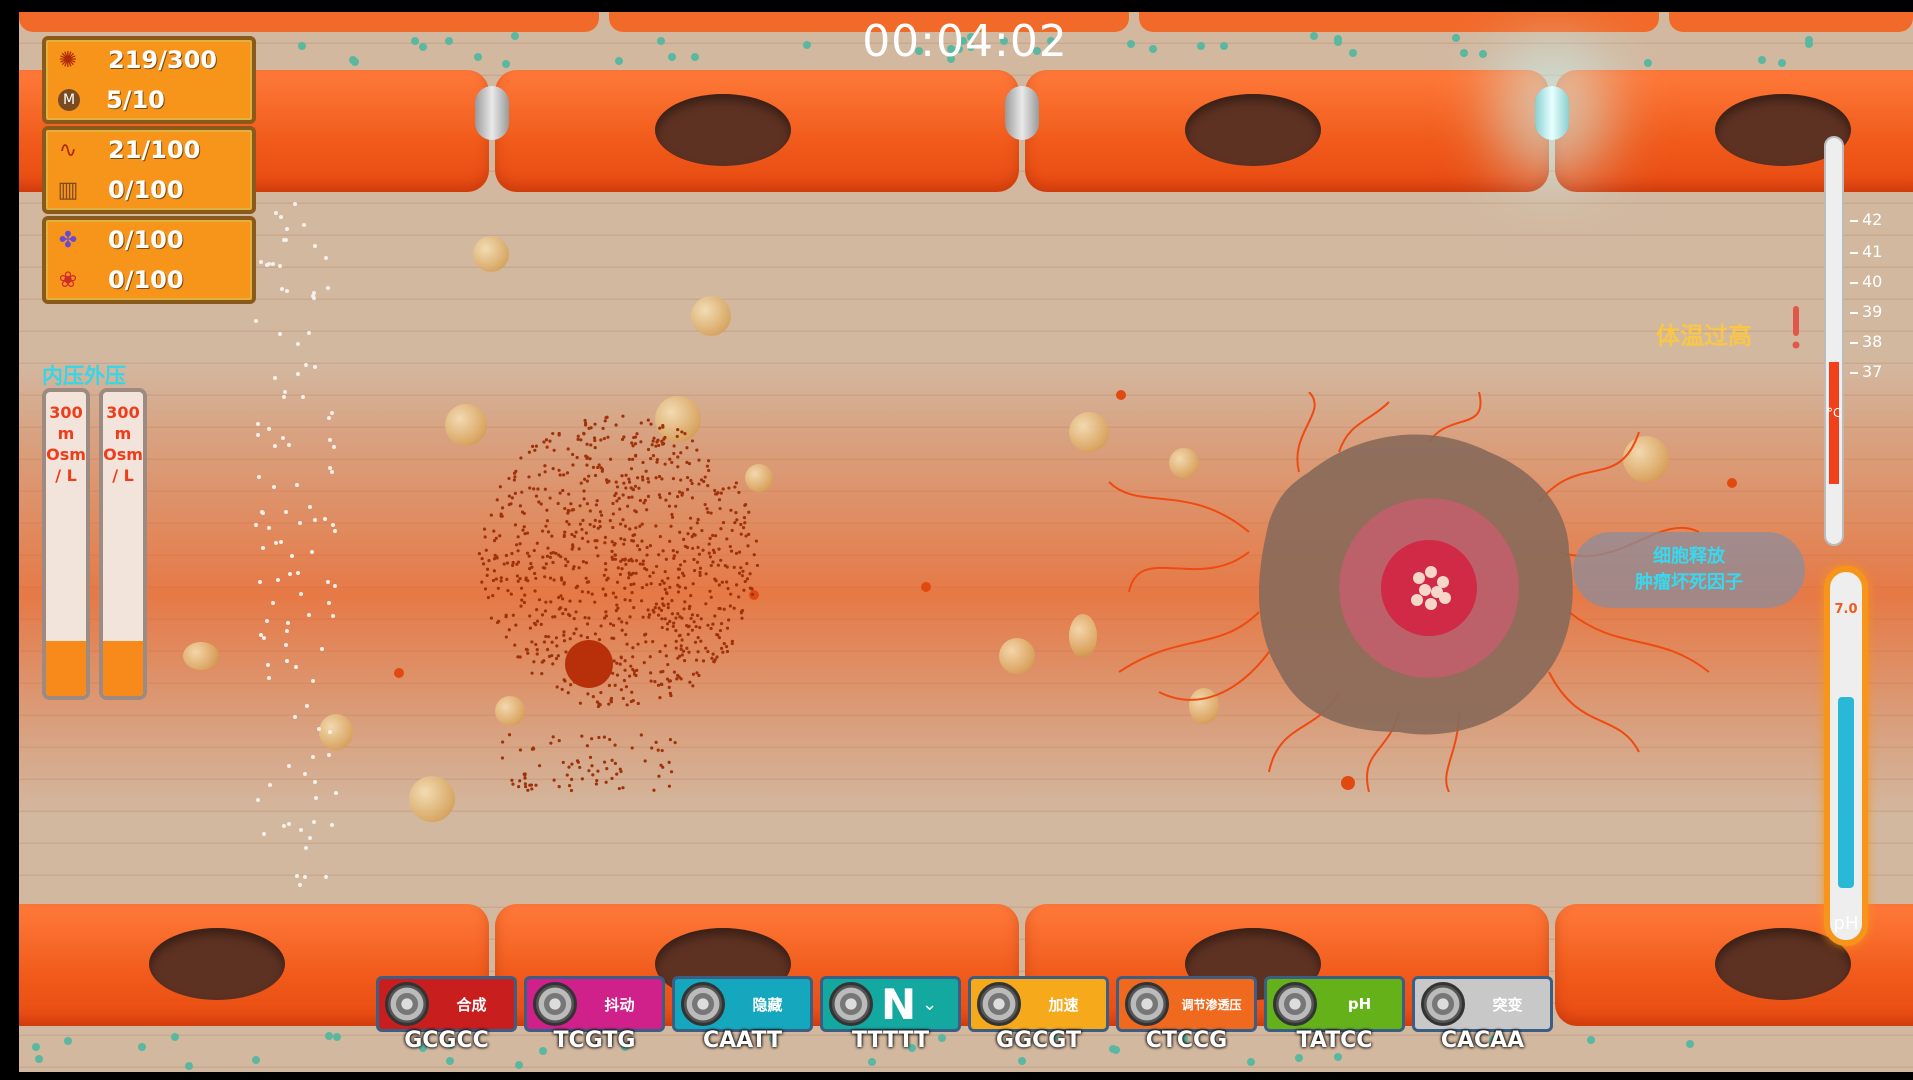  Describe the element at coordinates (723, 130) in the screenshot. I see `cell-nucleus` at that location.